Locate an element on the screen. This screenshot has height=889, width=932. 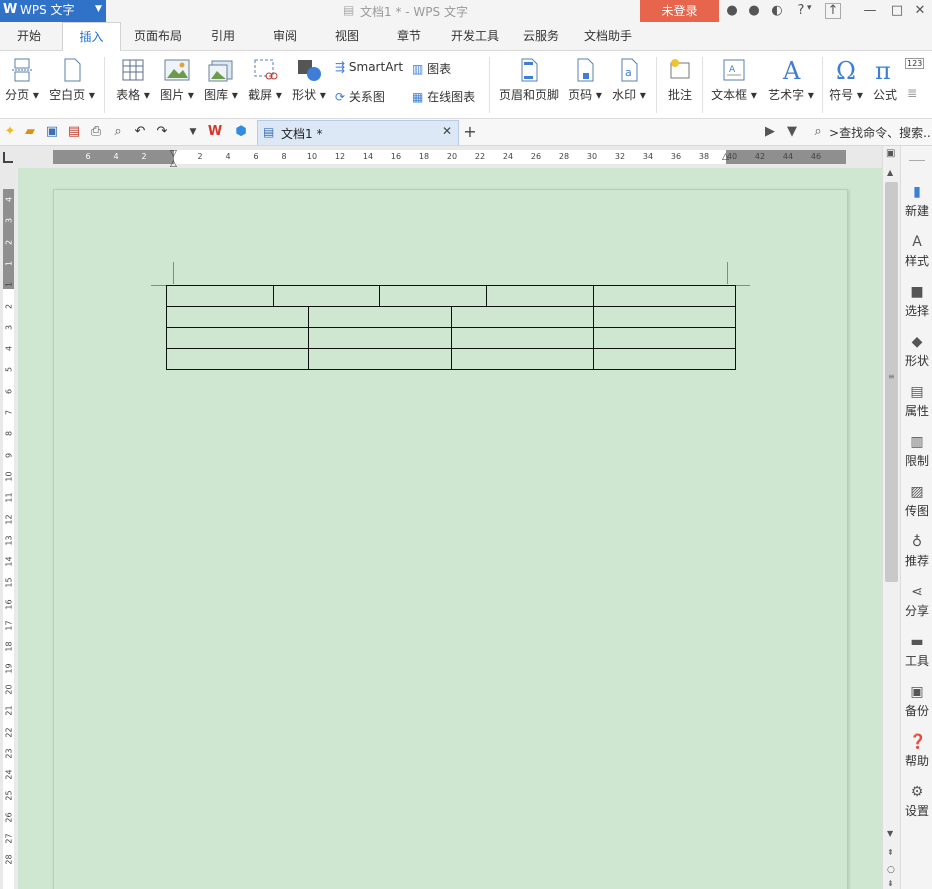
online-chart-button: ▦ 在线图表 is located at coordinates (443, 96).